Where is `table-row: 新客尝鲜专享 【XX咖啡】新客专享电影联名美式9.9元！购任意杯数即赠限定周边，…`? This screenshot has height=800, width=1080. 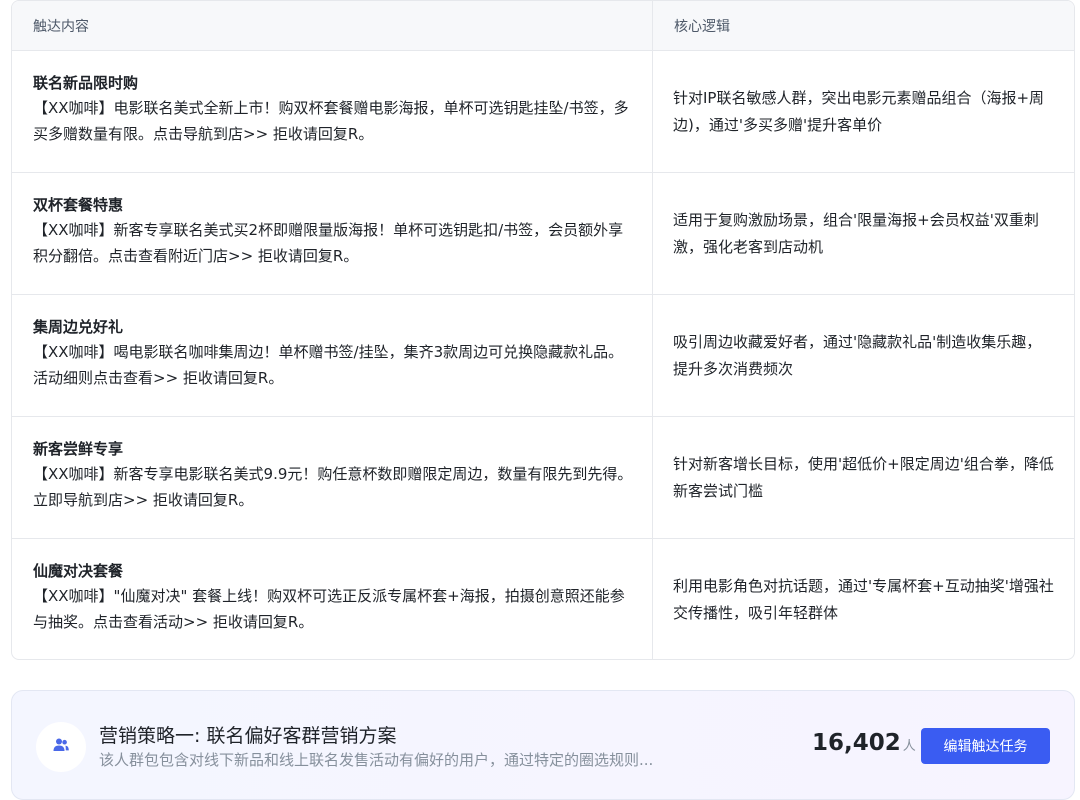 table-row: 新客尝鲜专享 【XX咖啡】新客专享电影联名美式9.9元！购任意杯数即赠限定周边，… is located at coordinates (543, 478).